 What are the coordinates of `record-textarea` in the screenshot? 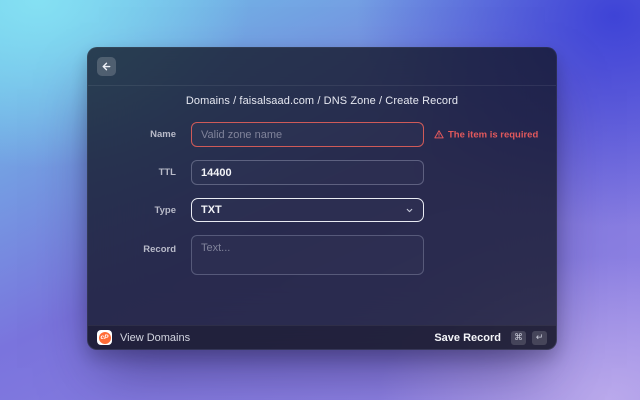 It's located at (307, 255).